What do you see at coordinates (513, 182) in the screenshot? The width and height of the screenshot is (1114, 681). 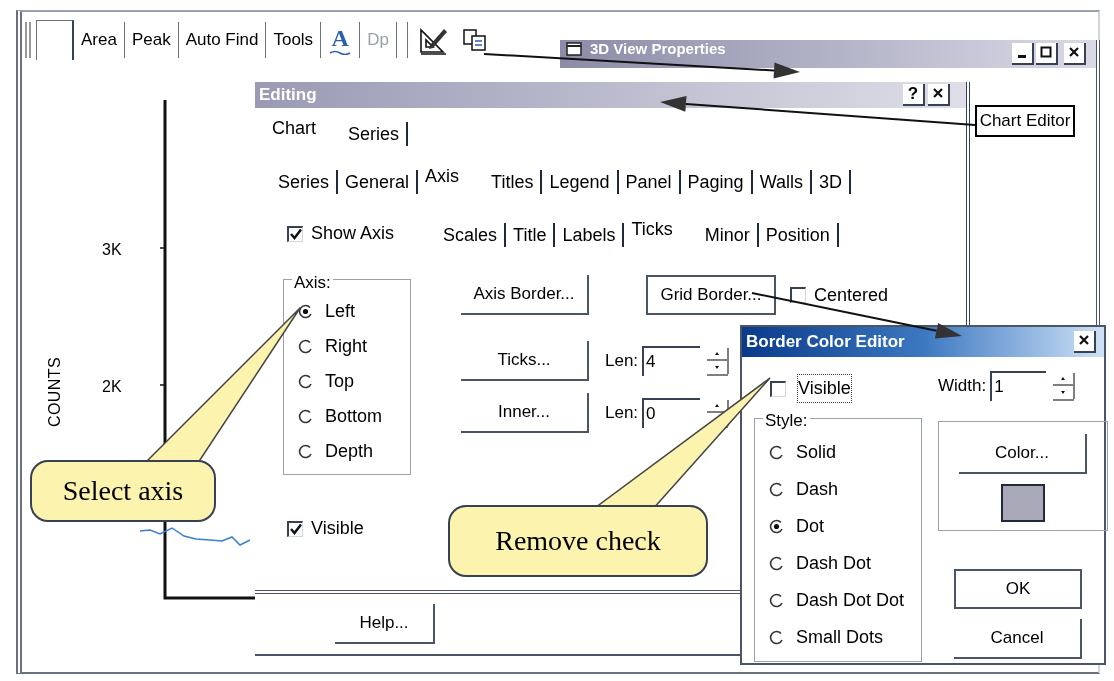 I see `tab: Titles` at bounding box center [513, 182].